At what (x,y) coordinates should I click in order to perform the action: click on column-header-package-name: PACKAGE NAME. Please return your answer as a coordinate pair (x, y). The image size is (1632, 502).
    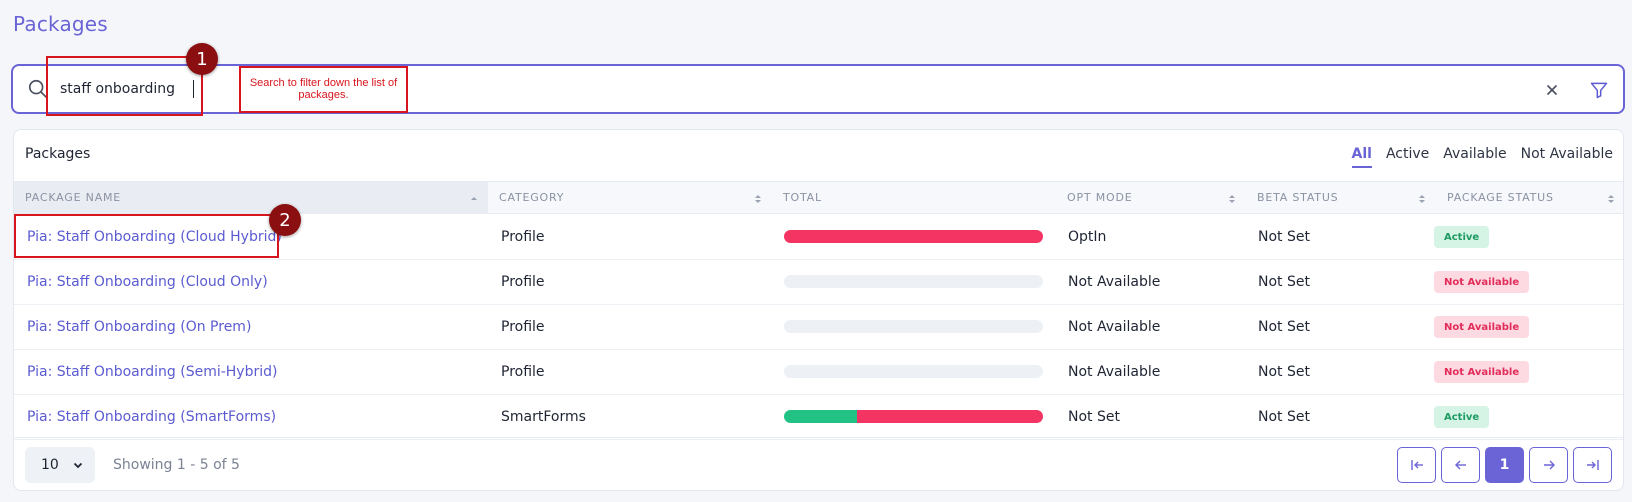
    Looking at the image, I should click on (251, 197).